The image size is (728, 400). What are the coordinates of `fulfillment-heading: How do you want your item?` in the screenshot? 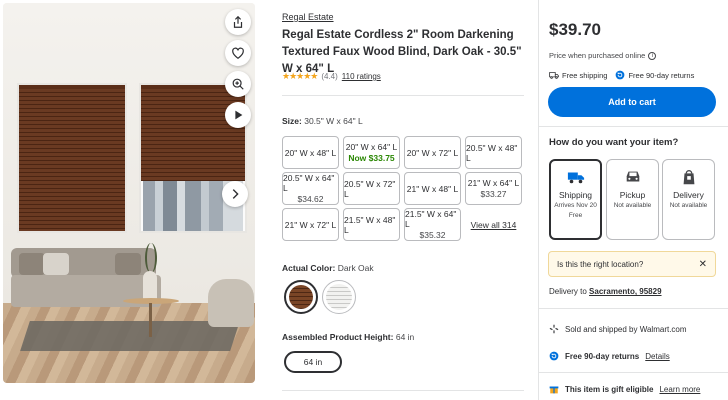 It's located at (614, 142).